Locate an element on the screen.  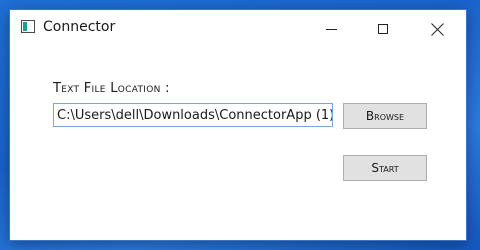
app-window-icon is located at coordinates (28, 26).